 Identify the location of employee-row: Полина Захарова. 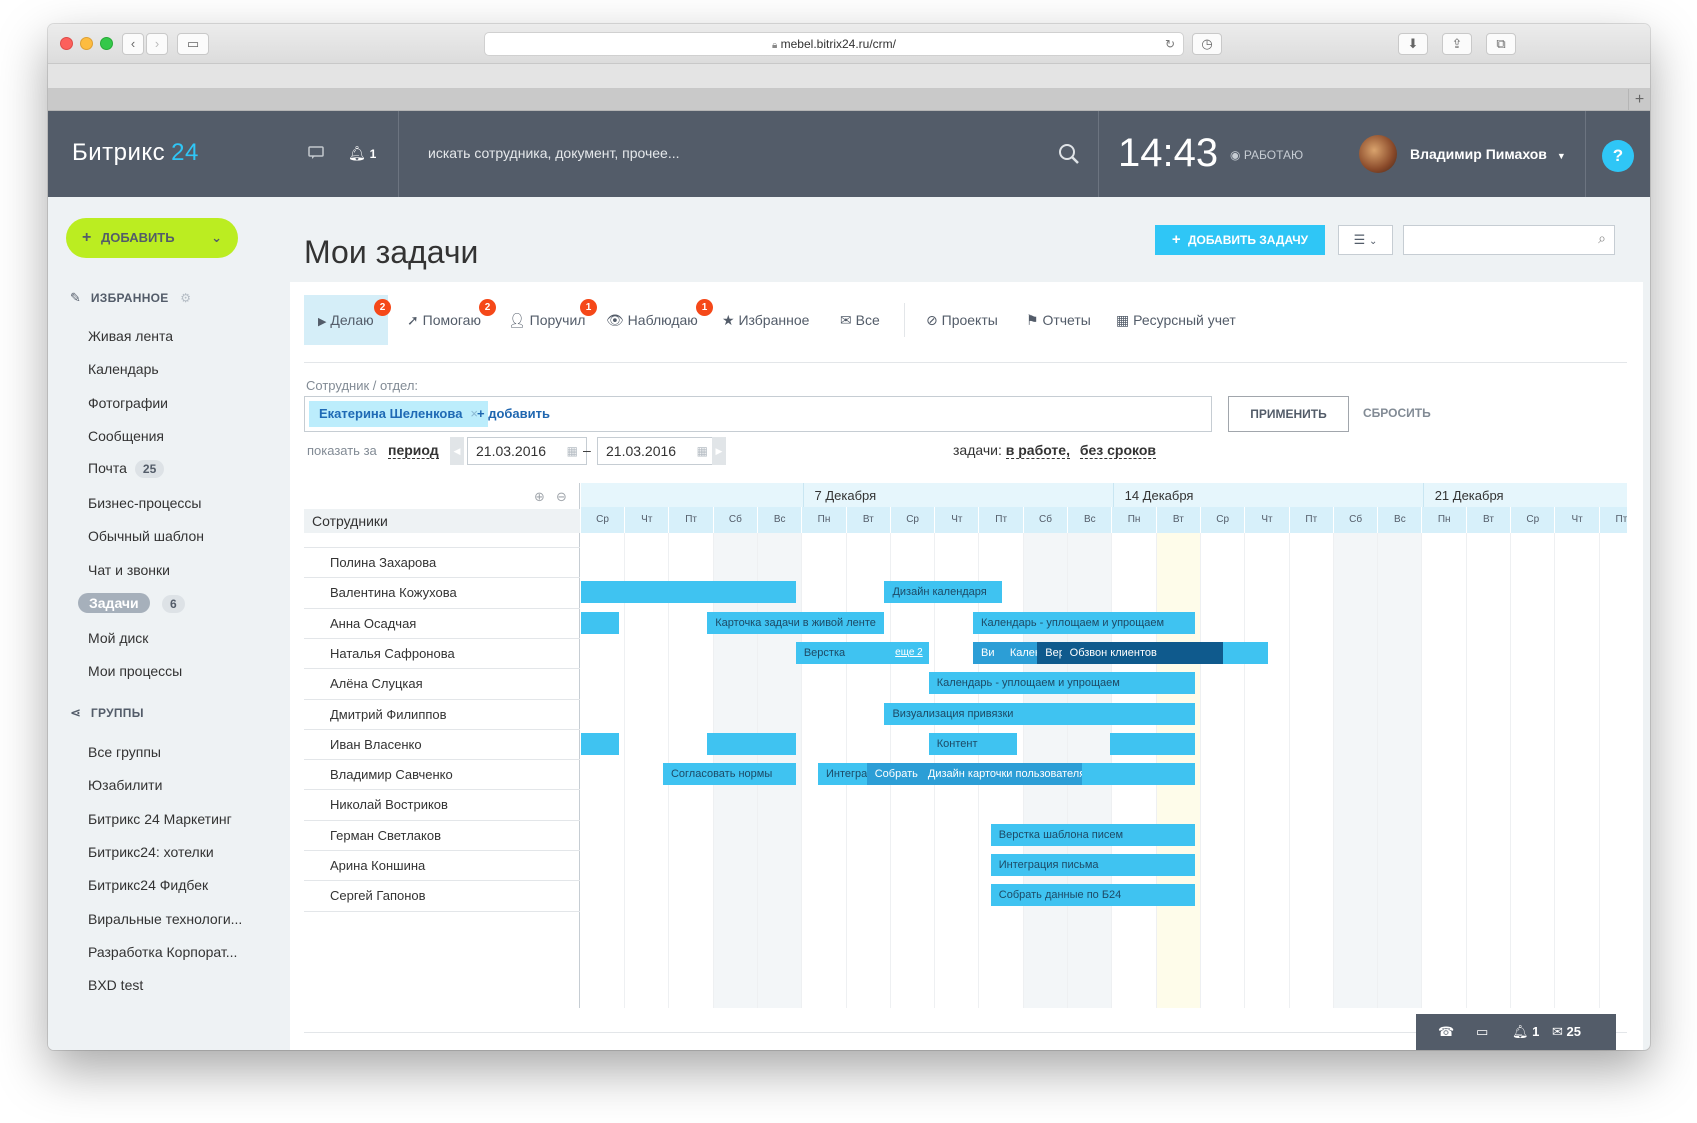
(442, 562).